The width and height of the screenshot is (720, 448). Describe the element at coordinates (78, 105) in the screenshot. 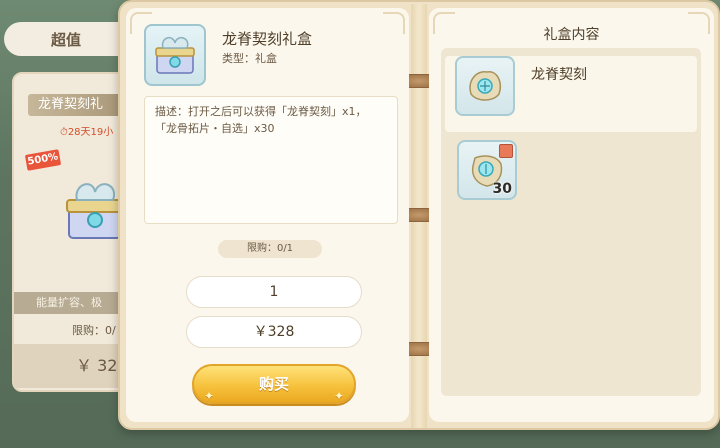

I see `shop-card-title: 龙脊契刻礼` at that location.